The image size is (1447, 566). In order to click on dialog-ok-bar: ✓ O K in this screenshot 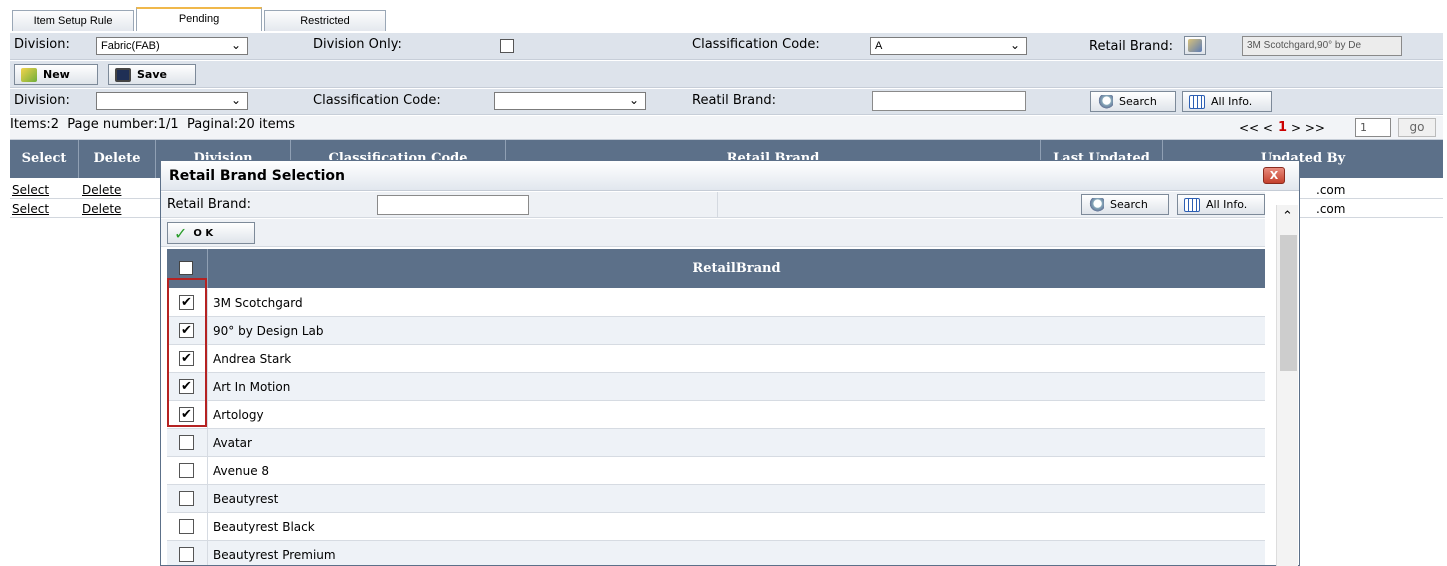, I will do `click(713, 233)`.